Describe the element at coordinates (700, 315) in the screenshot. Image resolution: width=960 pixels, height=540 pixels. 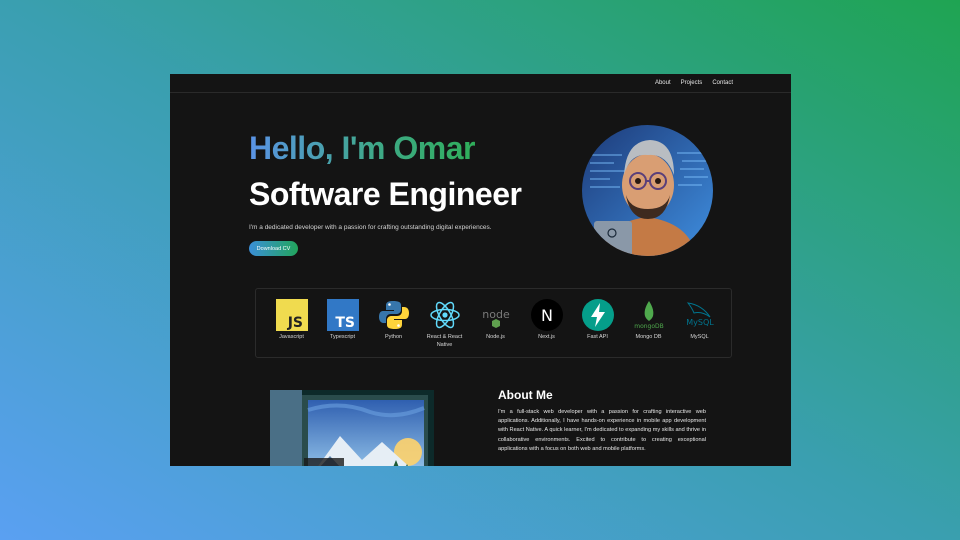
I see `mysql-icon: MySQL` at that location.